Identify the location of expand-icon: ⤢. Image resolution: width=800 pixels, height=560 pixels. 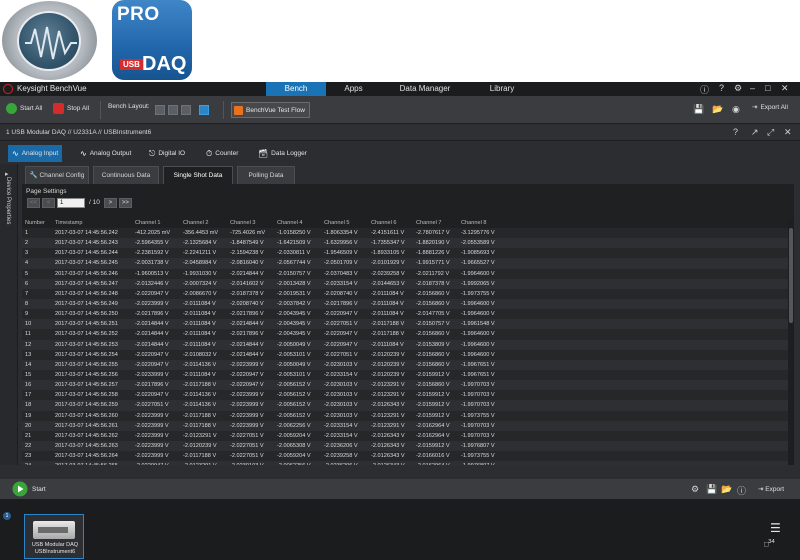
(770, 132).